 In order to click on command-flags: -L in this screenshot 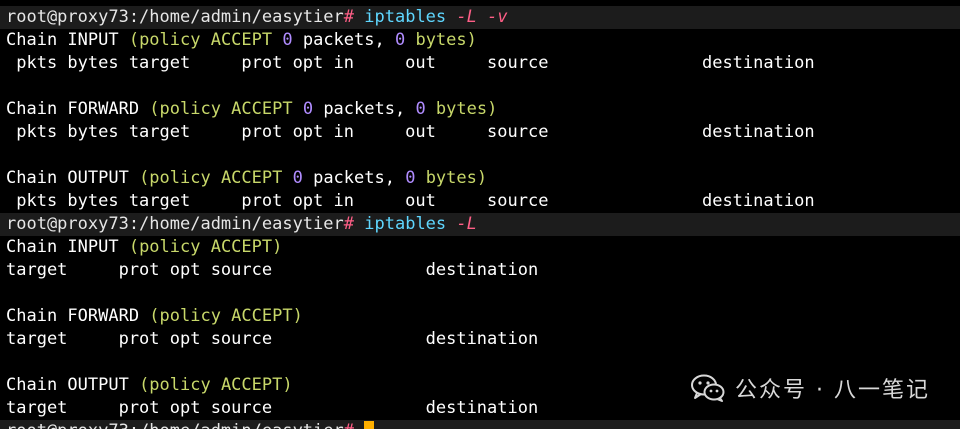, I will do `click(466, 224)`.